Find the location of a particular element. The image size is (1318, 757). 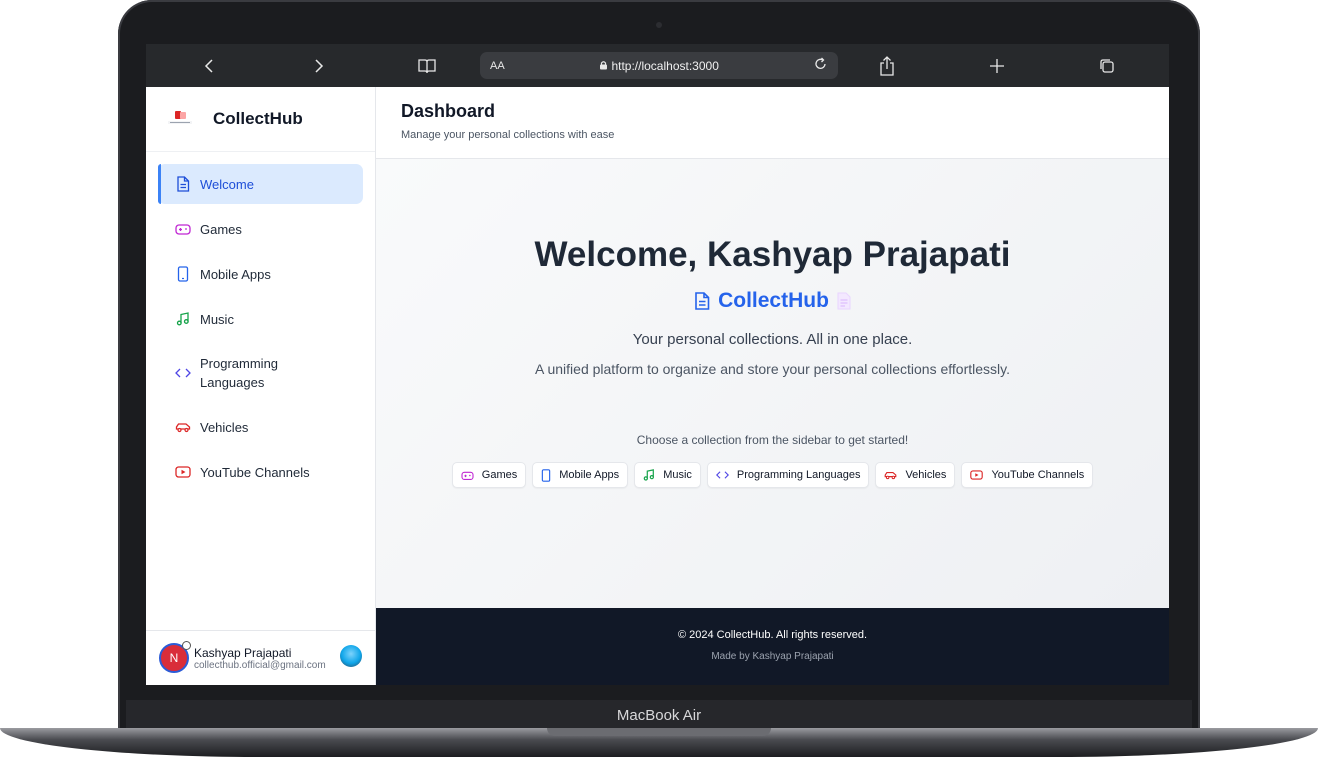

profile-name: Kashyap Prajapati is located at coordinates (243, 652).